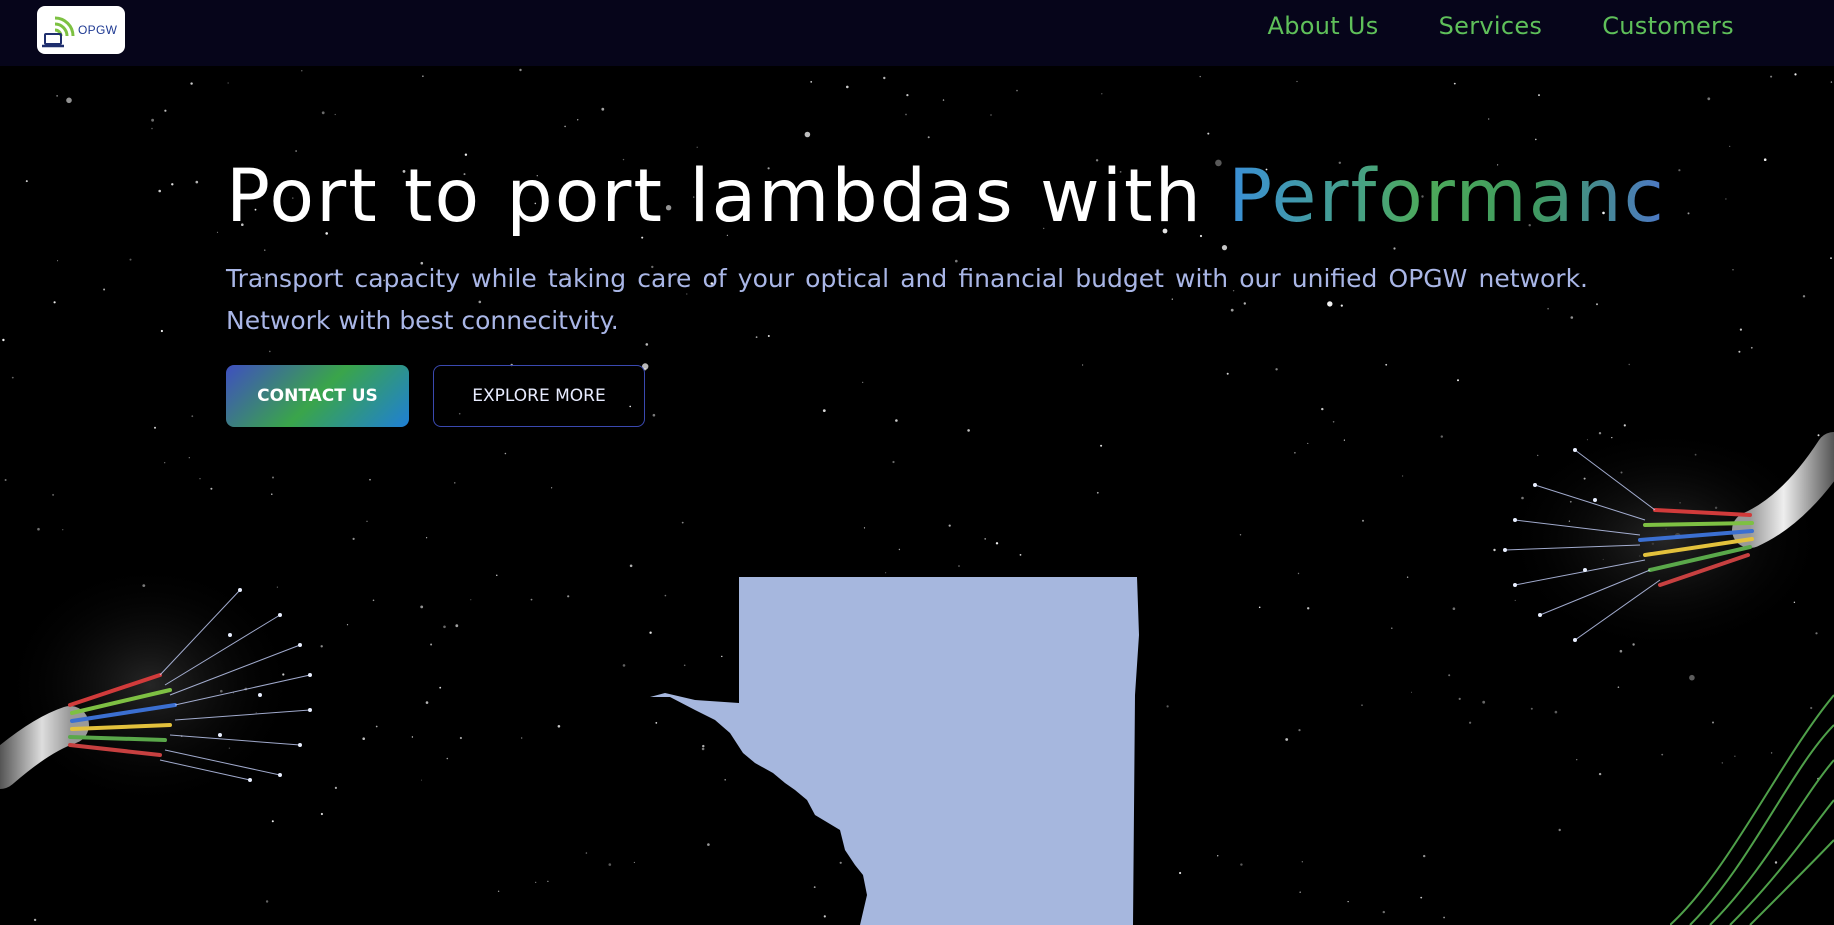 Image resolution: width=1834 pixels, height=925 pixels. What do you see at coordinates (156, 692) in the screenshot?
I see `fiber-optic-cable-left-icon` at bounding box center [156, 692].